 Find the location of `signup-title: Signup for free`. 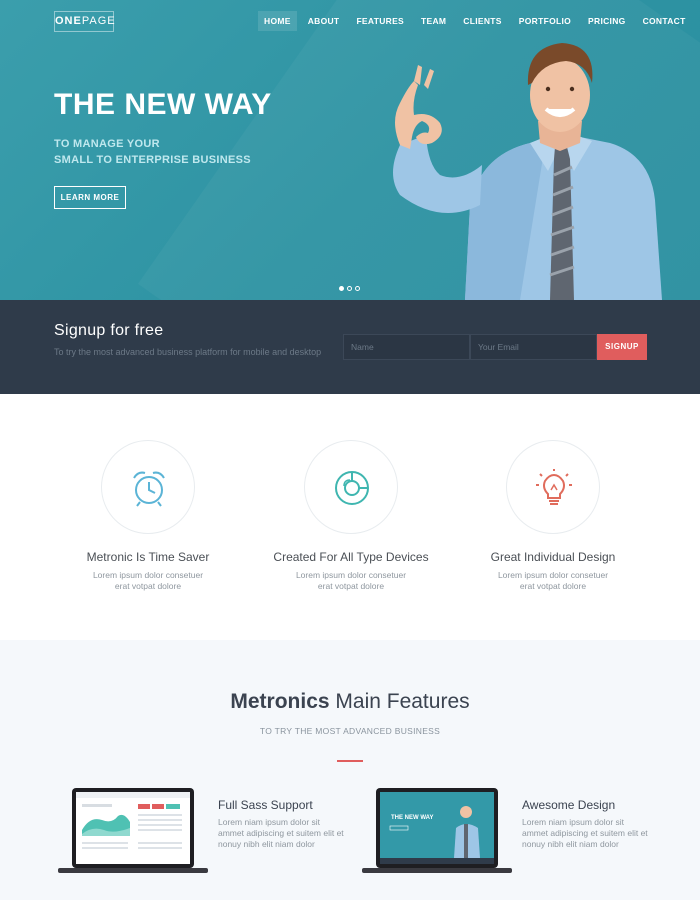

signup-title: Signup for free is located at coordinates (109, 330).